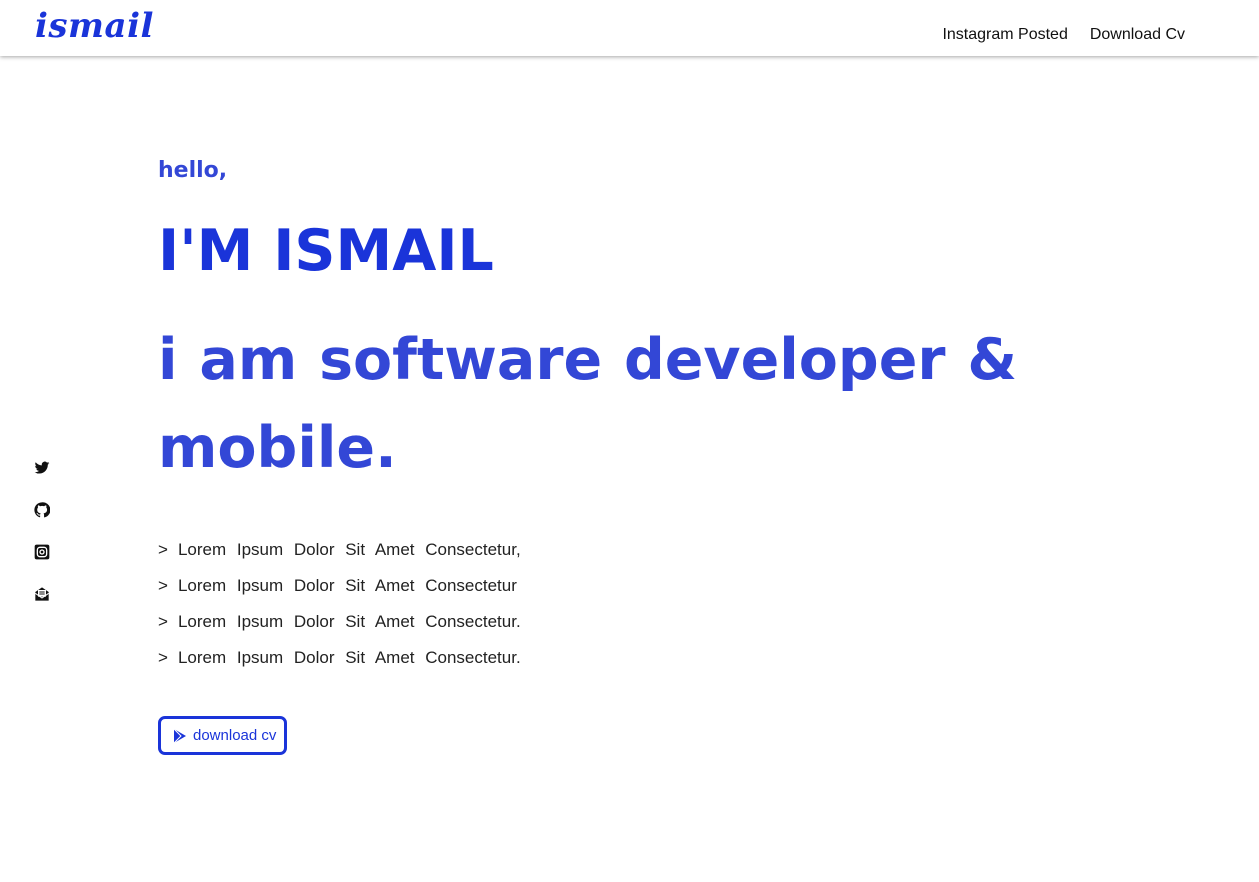 The image size is (1259, 882). What do you see at coordinates (94, 26) in the screenshot?
I see `logo: ismail` at bounding box center [94, 26].